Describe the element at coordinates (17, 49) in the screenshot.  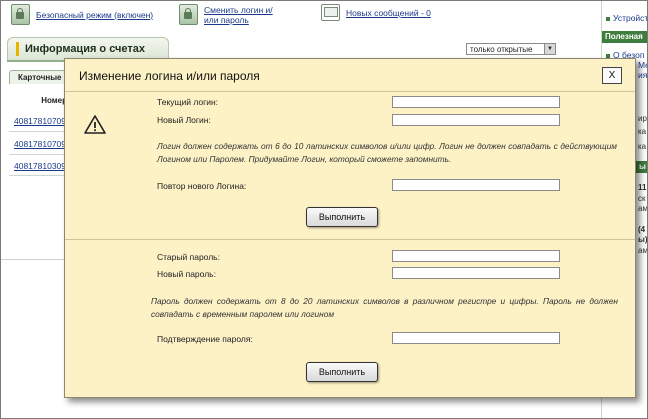
I see `section-accent-bar` at that location.